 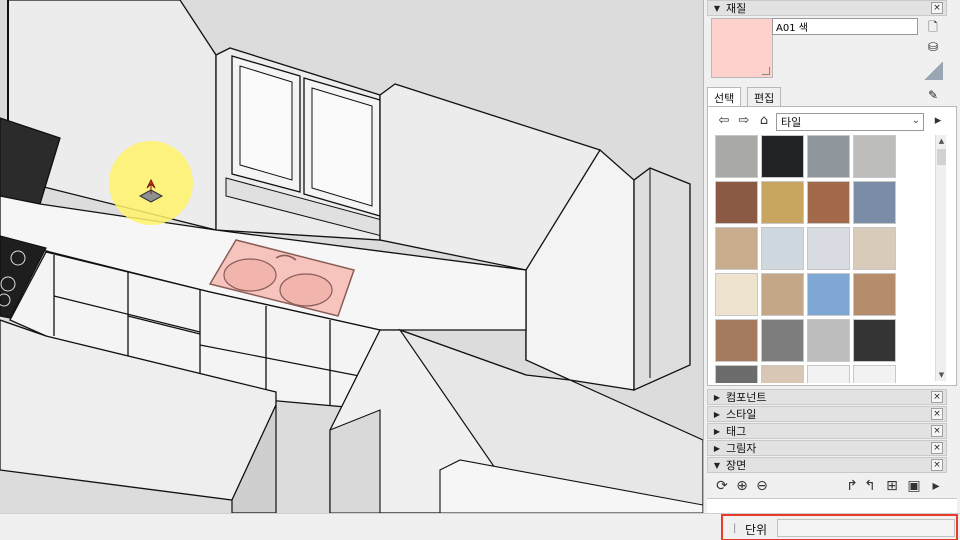 What do you see at coordinates (866, 528) in the screenshot?
I see `measurements-input` at bounding box center [866, 528].